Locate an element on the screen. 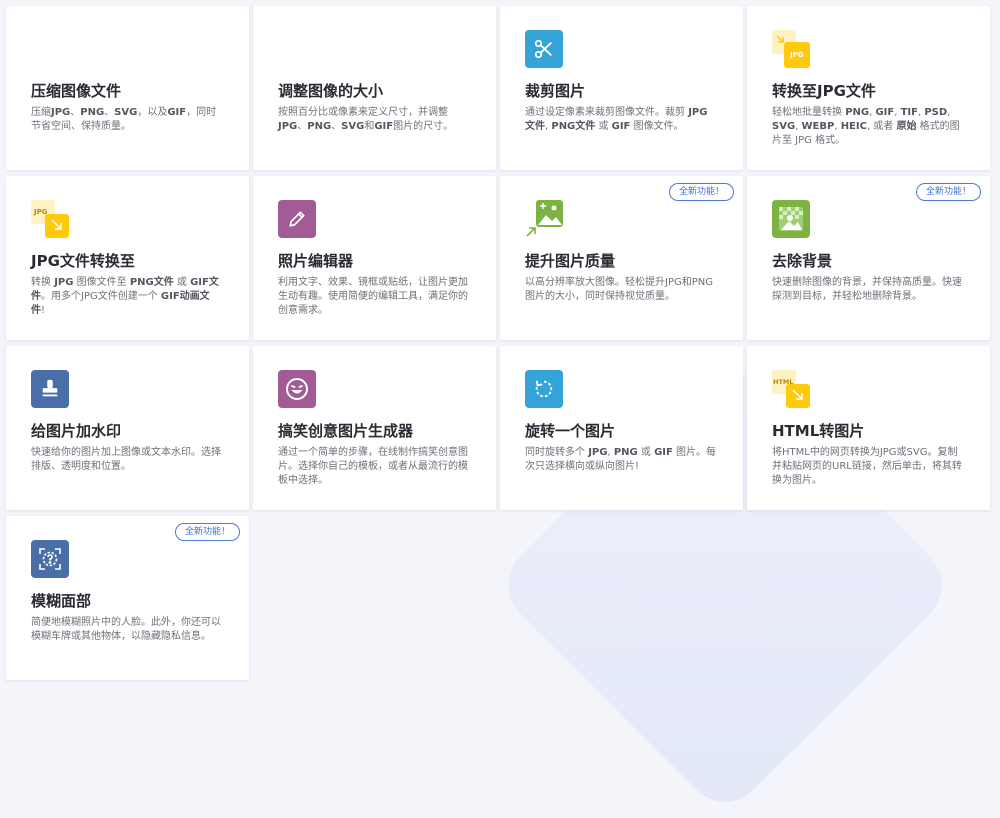  remove-background-icon is located at coordinates (791, 219).